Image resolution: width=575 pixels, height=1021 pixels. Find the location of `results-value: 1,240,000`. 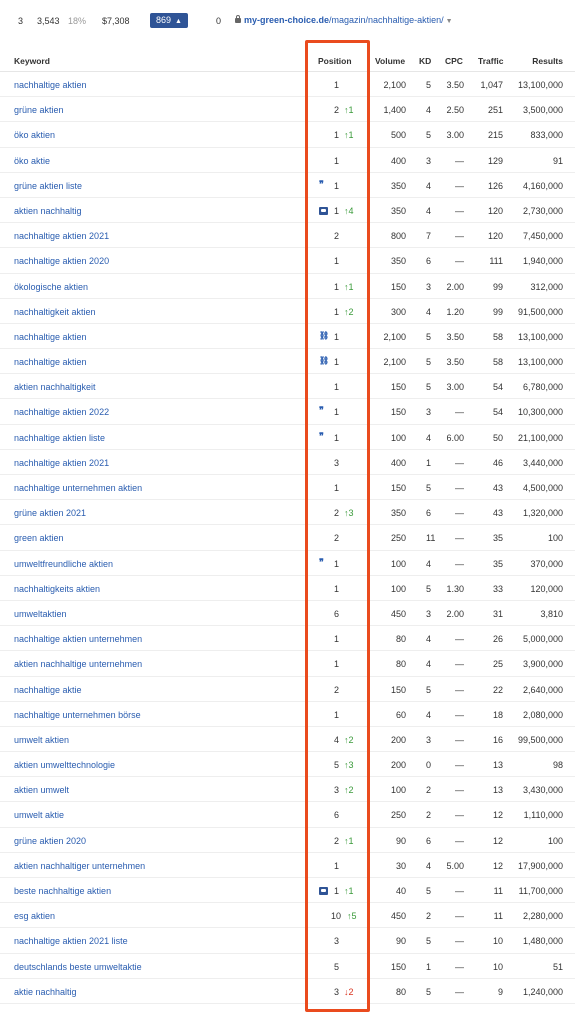

results-value: 1,240,000 is located at coordinates (542, 991).